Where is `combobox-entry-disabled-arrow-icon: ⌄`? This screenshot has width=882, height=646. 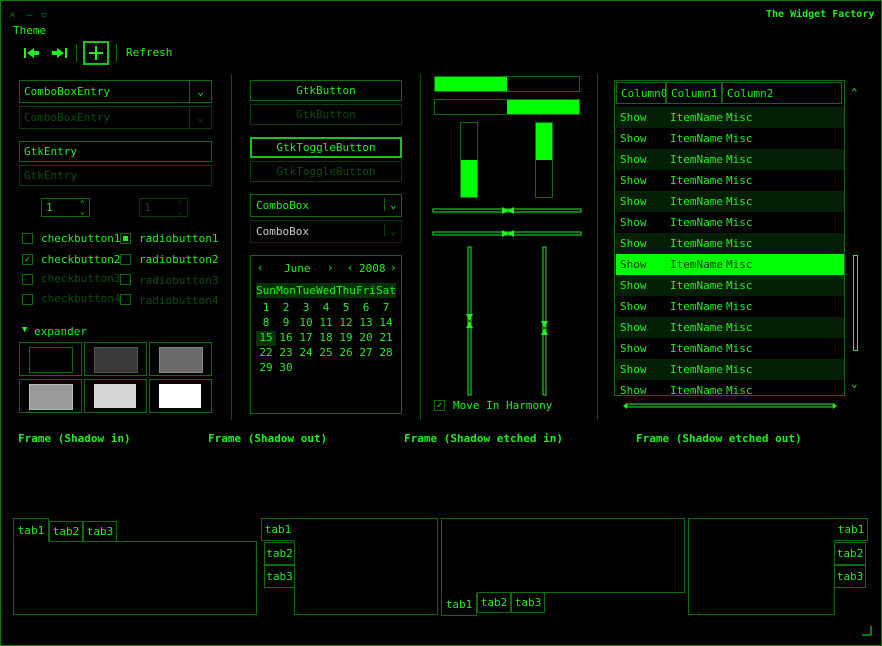 combobox-entry-disabled-arrow-icon: ⌄ is located at coordinates (200, 117).